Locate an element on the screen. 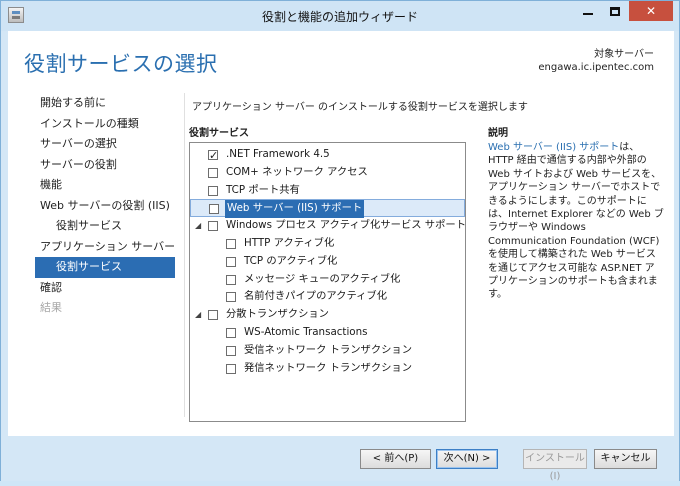  close-button: ✕ is located at coordinates (651, 11).